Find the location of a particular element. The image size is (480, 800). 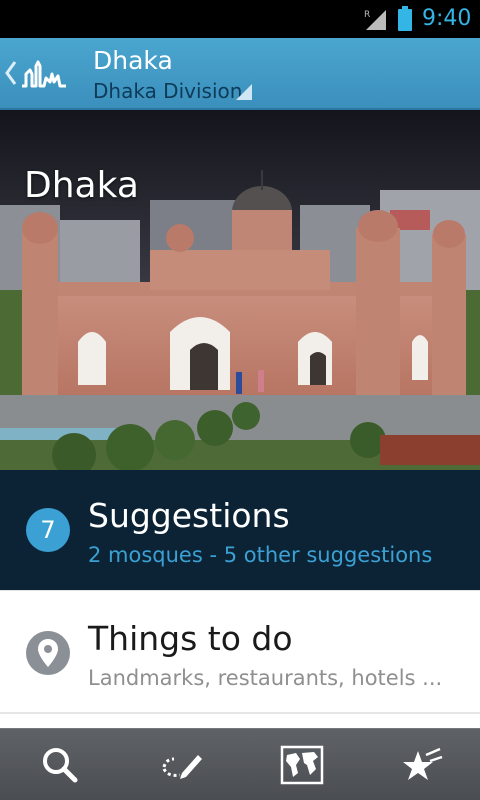

map-button is located at coordinates (300, 764).